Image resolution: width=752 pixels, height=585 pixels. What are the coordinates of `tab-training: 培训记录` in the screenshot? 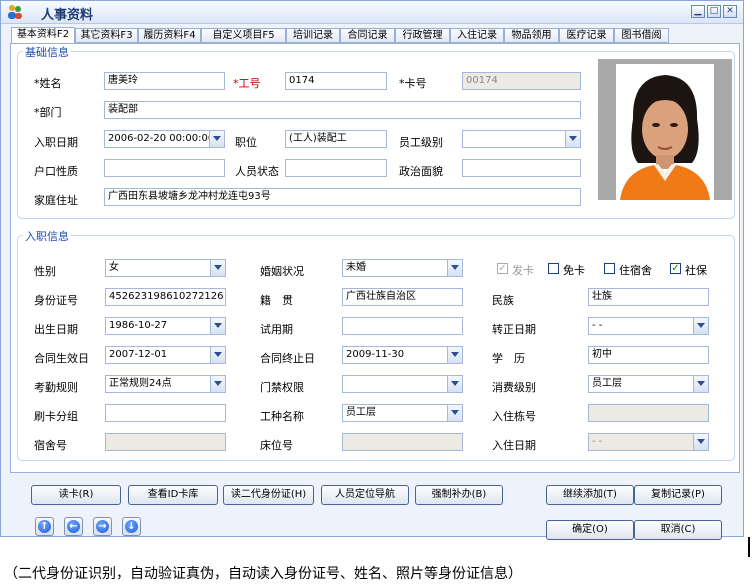 It's located at (313, 35).